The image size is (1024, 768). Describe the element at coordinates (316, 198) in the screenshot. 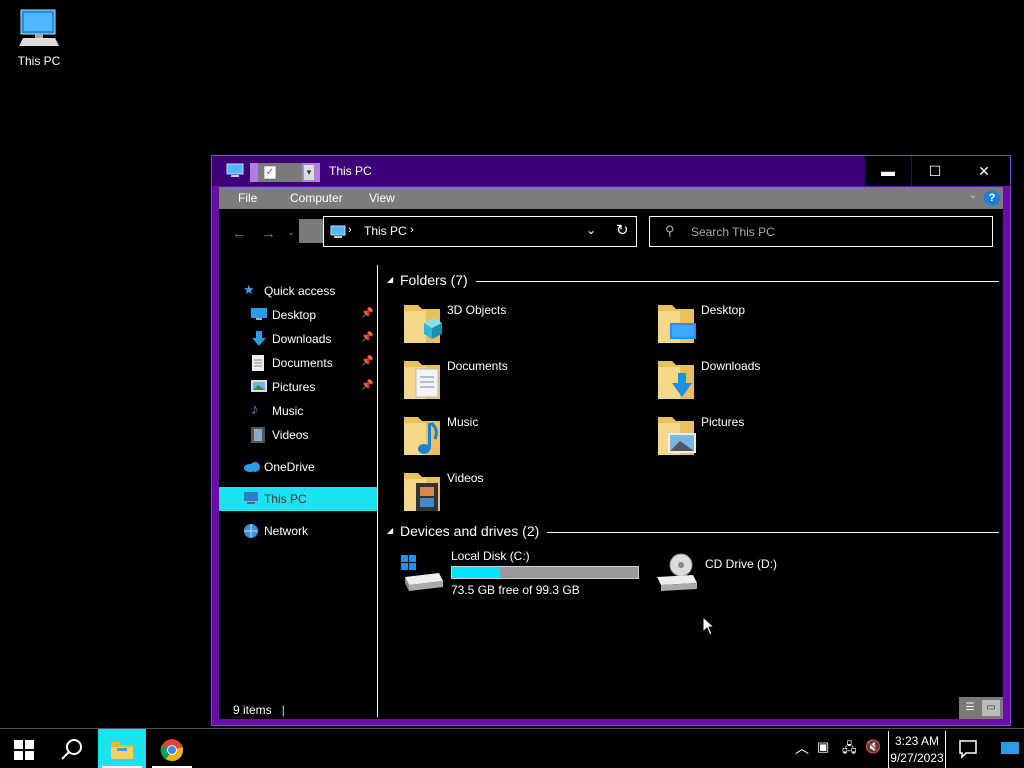

I see `menu-computer: Computer` at that location.